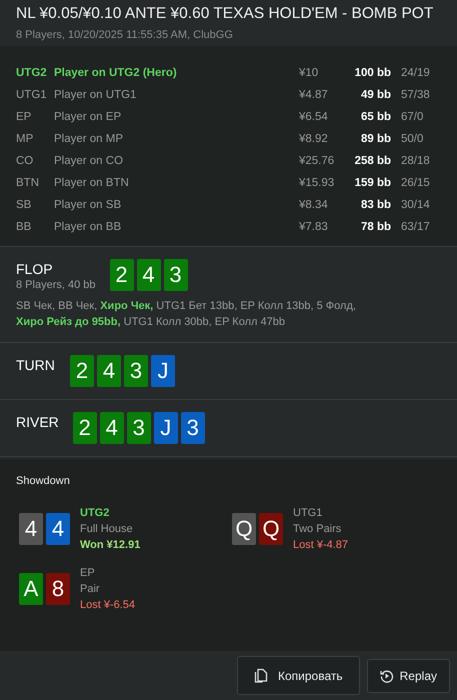 The image size is (457, 700). What do you see at coordinates (372, 183) in the screenshot?
I see `stack-bb: 159 bb` at bounding box center [372, 183].